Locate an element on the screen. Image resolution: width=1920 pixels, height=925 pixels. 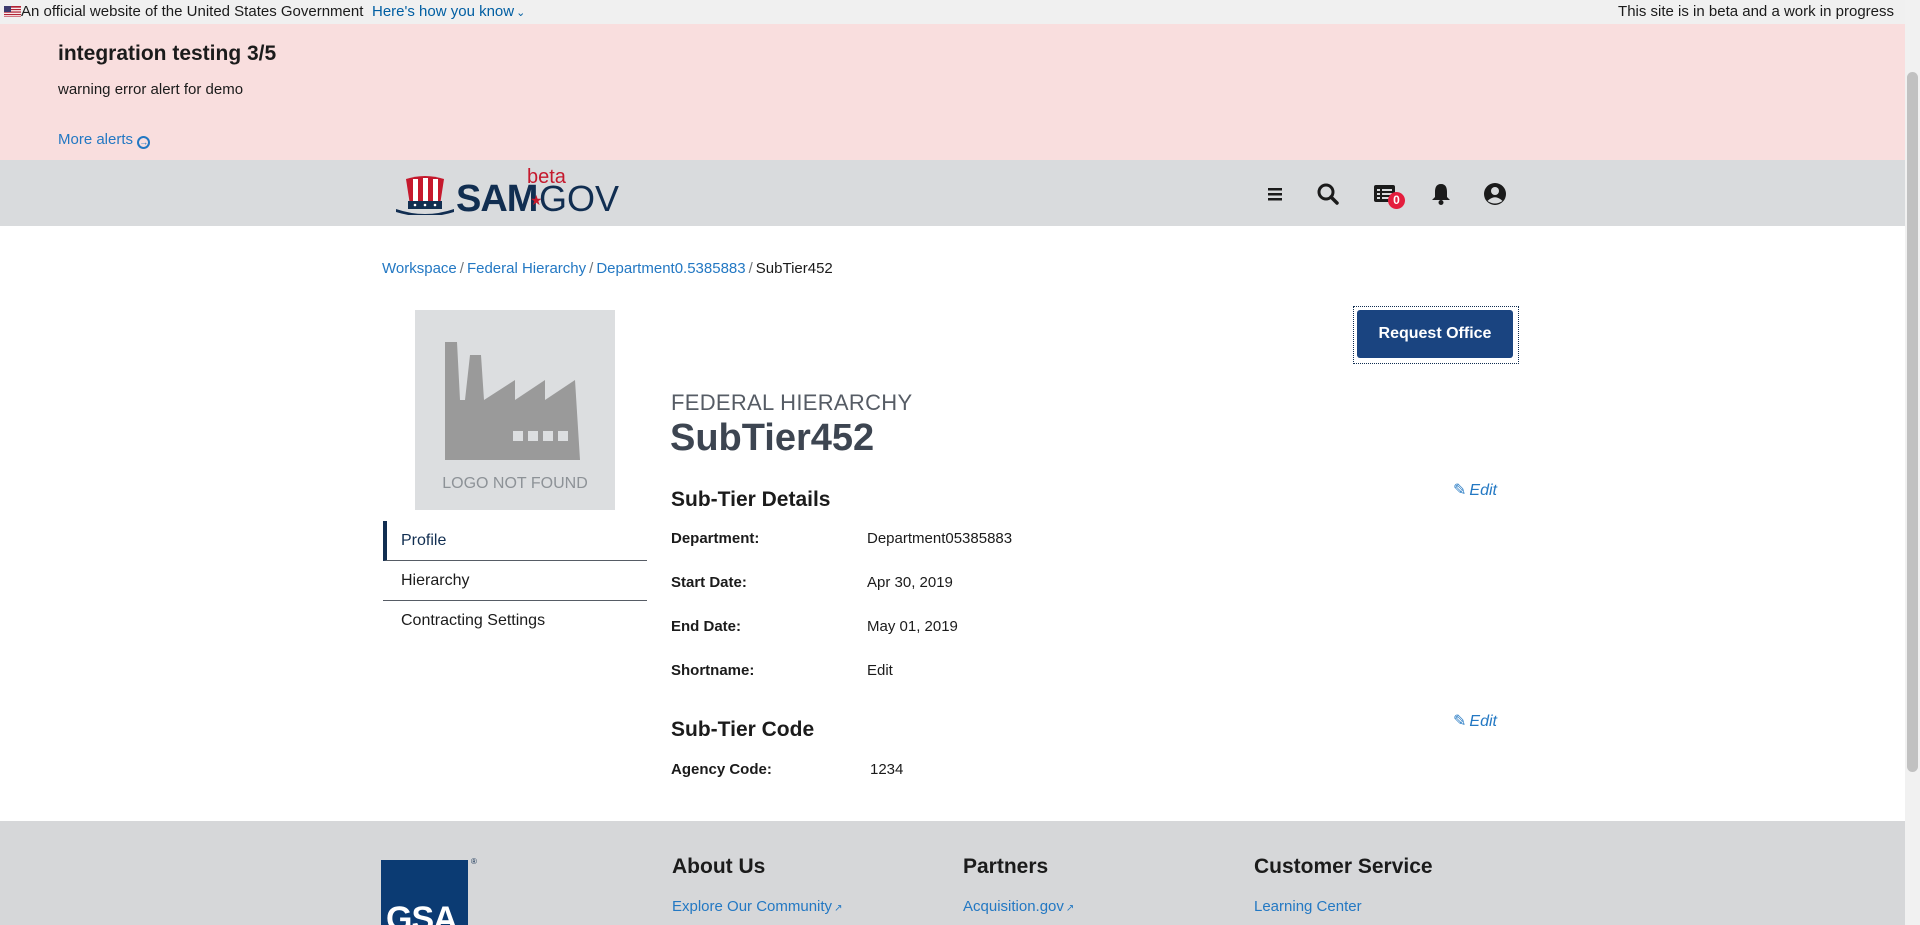
organization-logo-placeholder: LOGO NOT FOUND is located at coordinates (515, 410).